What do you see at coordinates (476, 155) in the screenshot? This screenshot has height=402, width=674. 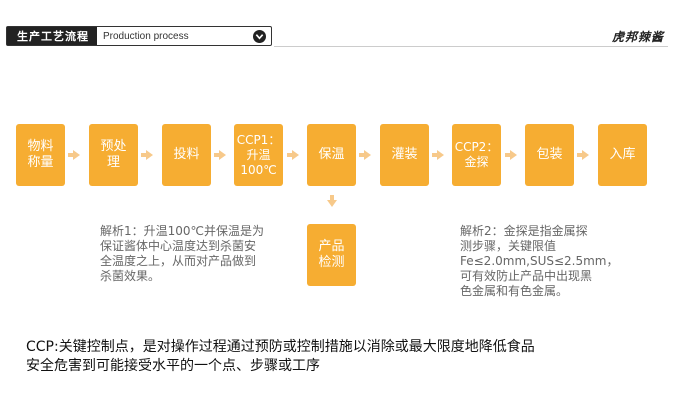 I see `step-ccp2-metal-detection: CCP2： 金探` at bounding box center [476, 155].